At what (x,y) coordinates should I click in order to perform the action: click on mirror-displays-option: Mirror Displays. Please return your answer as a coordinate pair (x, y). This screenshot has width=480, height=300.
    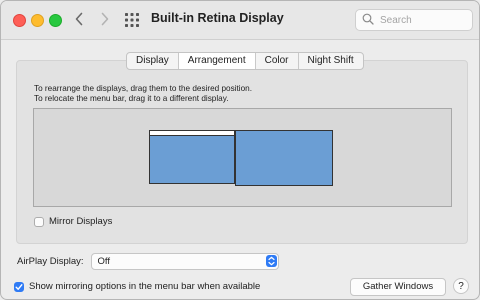
    Looking at the image, I should click on (73, 221).